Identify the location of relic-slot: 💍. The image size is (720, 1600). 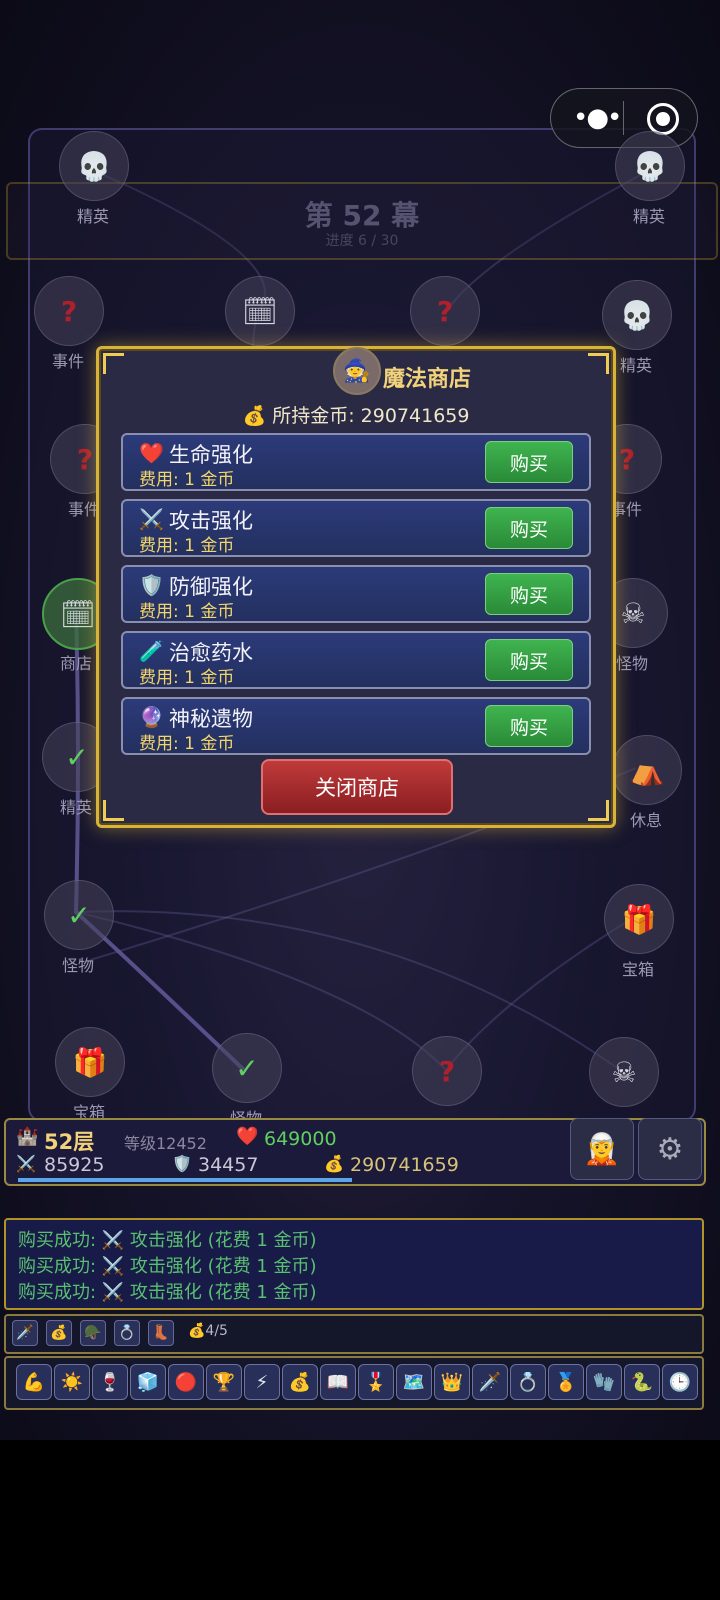
(528, 1382).